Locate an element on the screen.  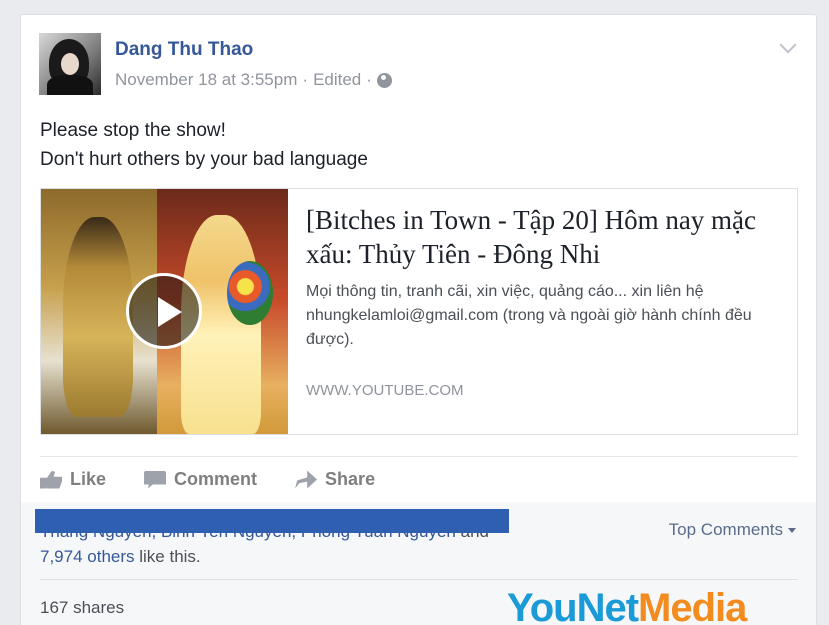
like-label: Like is located at coordinates (88, 479).